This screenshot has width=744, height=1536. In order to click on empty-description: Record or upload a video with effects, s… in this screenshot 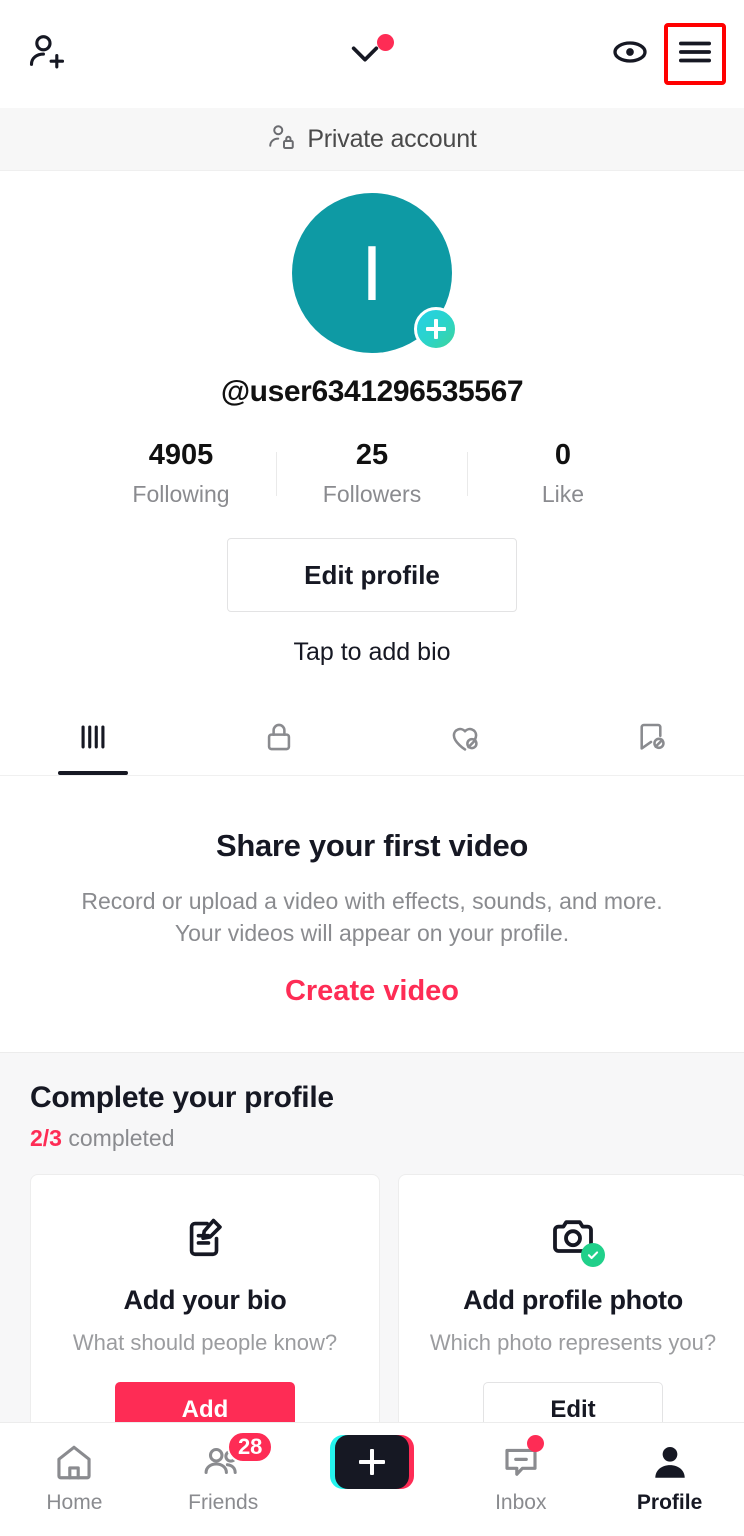, I will do `click(372, 917)`.